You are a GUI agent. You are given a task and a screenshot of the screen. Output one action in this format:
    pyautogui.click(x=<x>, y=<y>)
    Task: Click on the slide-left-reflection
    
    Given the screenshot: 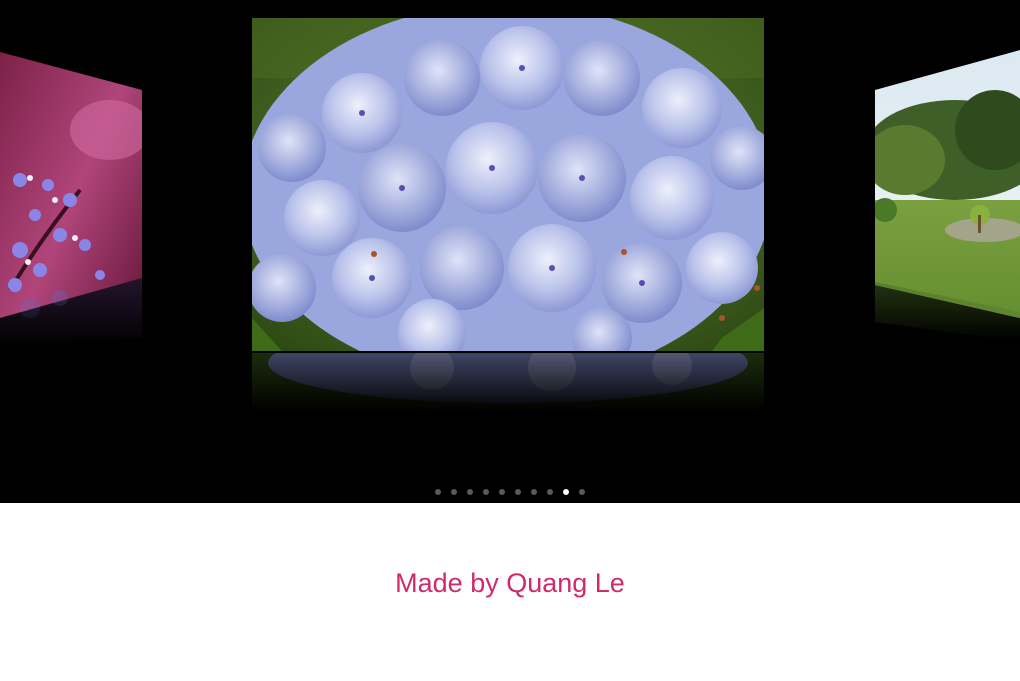 What is the action you would take?
    pyautogui.click(x=71, y=313)
    